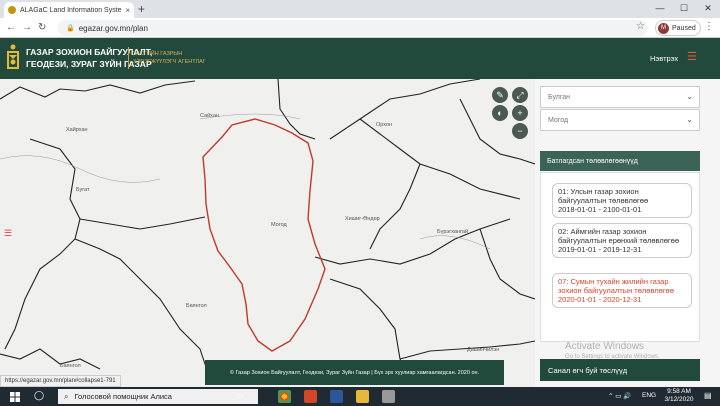  Describe the element at coordinates (70, 28) in the screenshot. I see `lock-icon: 🔒` at that location.